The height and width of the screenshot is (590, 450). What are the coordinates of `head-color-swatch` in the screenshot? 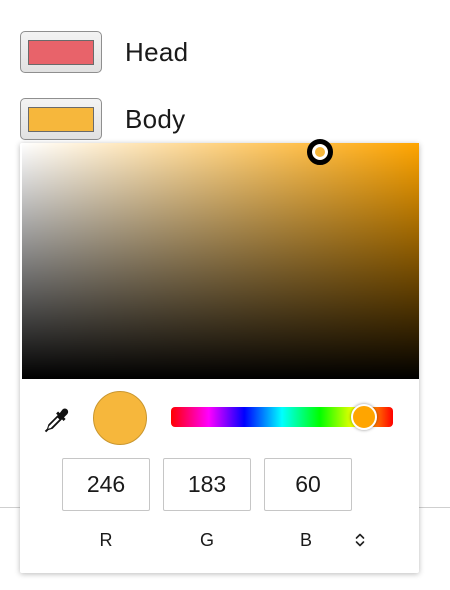 It's located at (61, 52).